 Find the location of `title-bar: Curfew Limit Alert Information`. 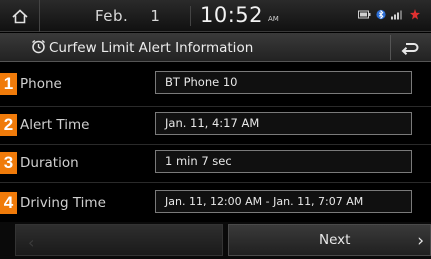

title-bar: Curfew Limit Alert Information is located at coordinates (215, 47).